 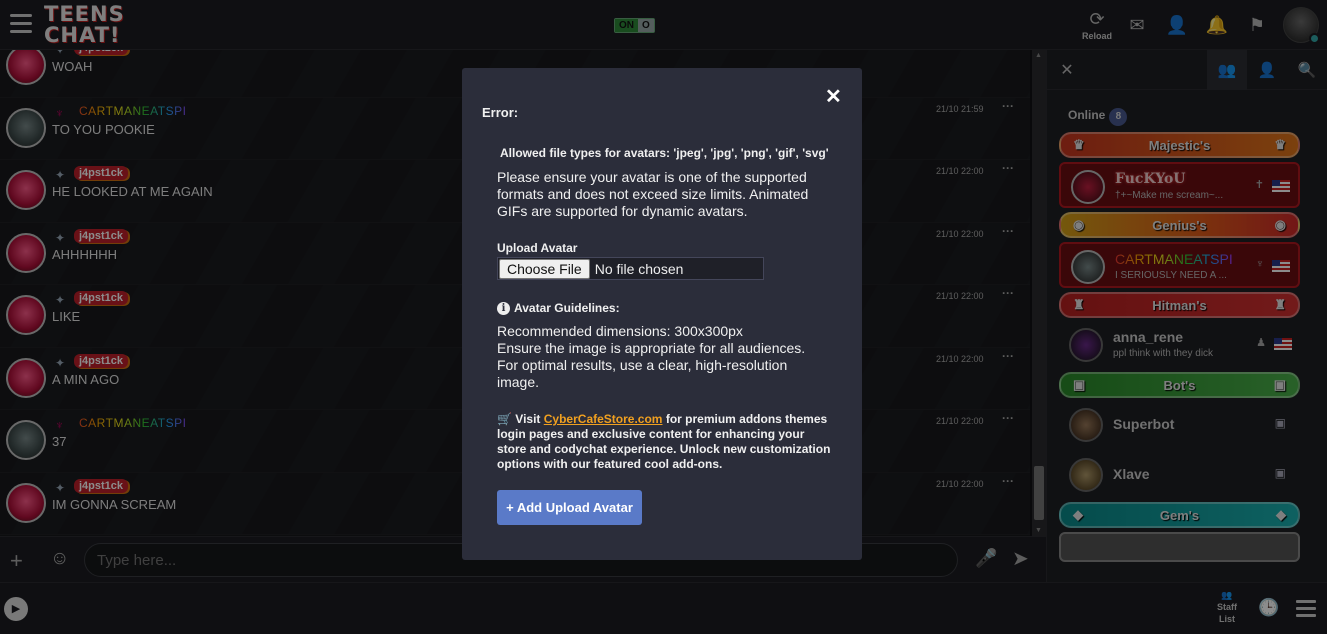 What do you see at coordinates (603, 419) in the screenshot?
I see `store-link: CyberCafeStore.com` at bounding box center [603, 419].